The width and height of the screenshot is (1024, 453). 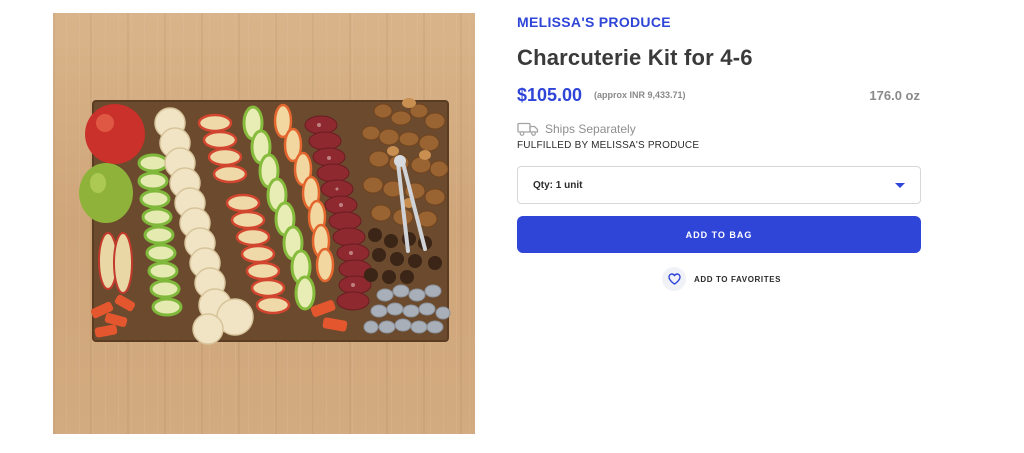 What do you see at coordinates (550, 95) in the screenshot?
I see `product-price: $105.00` at bounding box center [550, 95].